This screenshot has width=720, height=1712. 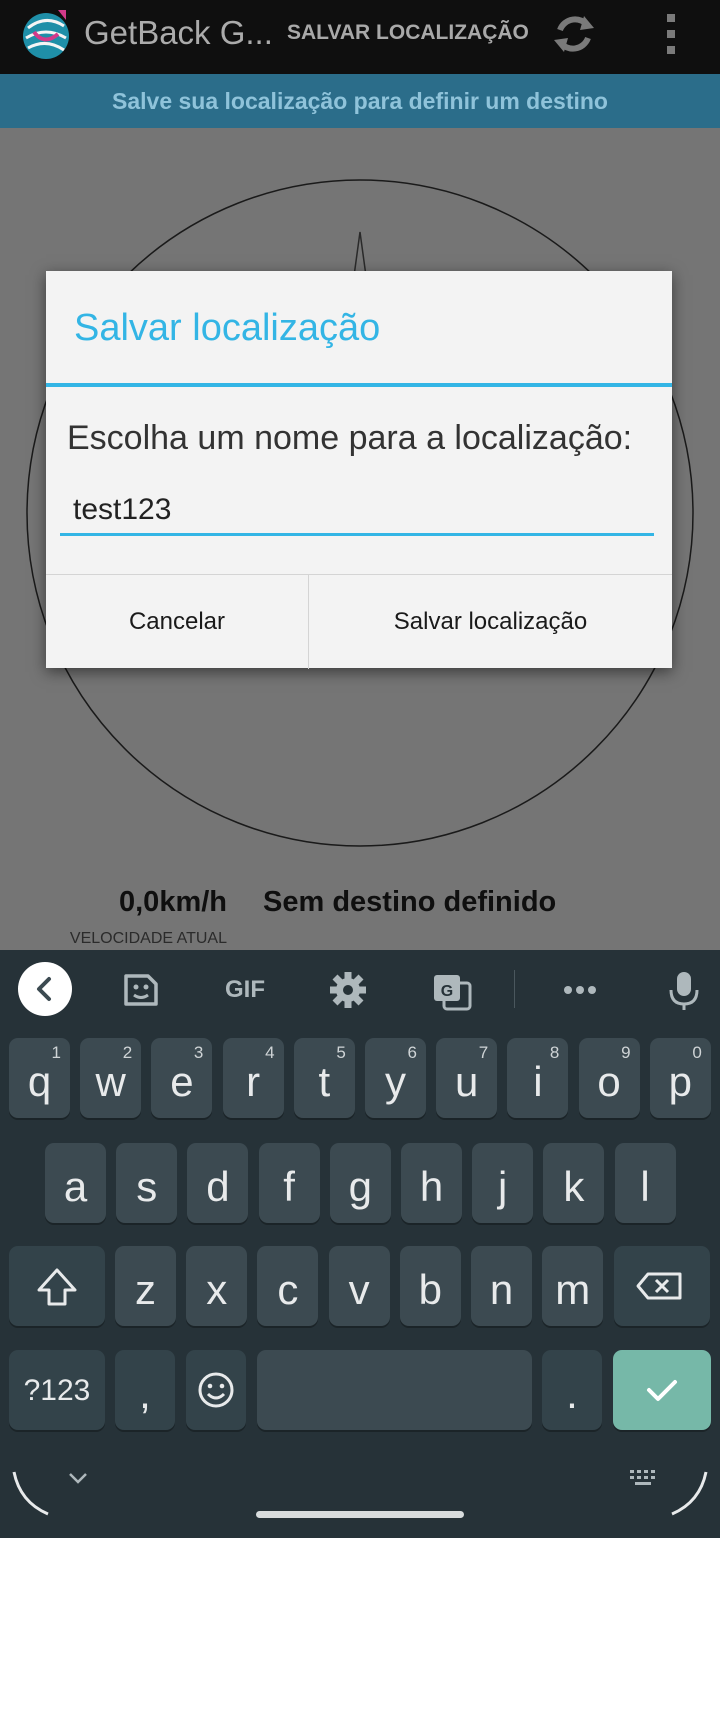 I want to click on key-v: v, so click(x=359, y=1286).